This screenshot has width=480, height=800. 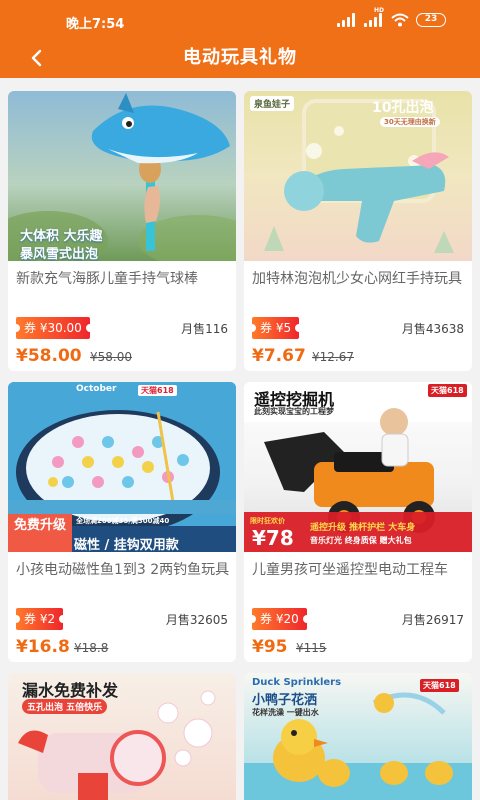 I want to click on product-card: 漏水免费补发 五孔出泡 五倍快乐, so click(x=122, y=736).